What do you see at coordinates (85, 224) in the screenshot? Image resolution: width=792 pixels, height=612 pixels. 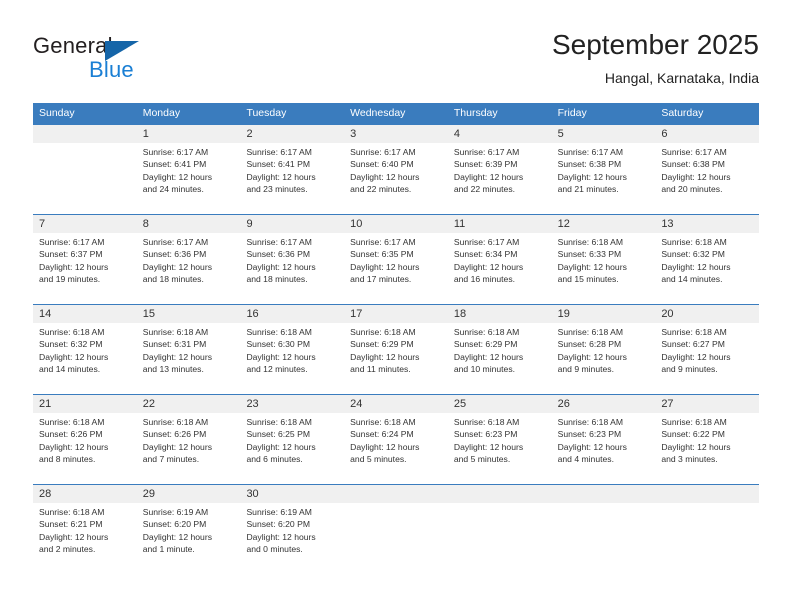 I see `day-number: 7` at bounding box center [85, 224].